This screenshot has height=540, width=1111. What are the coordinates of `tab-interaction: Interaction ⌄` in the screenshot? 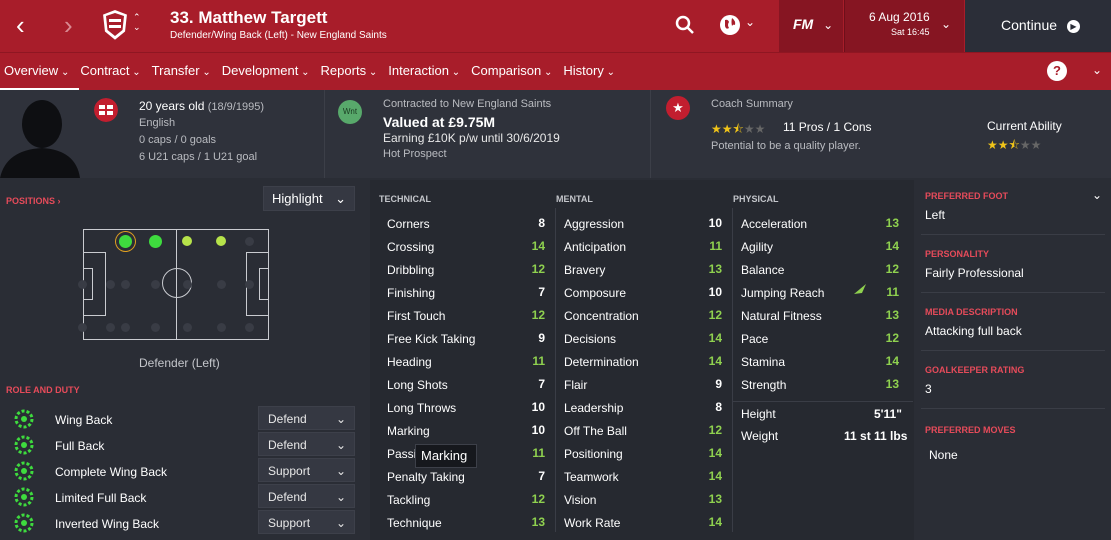 It's located at (424, 72).